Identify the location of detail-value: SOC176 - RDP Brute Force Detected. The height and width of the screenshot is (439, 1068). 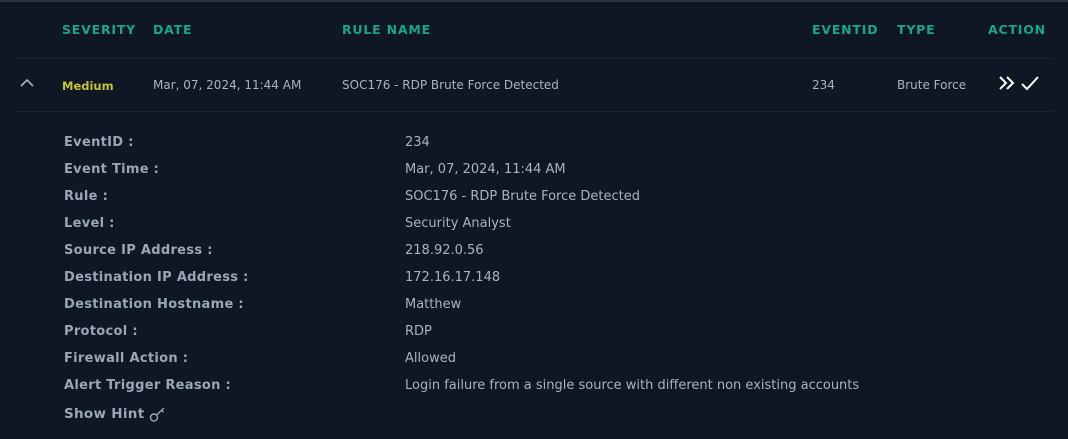
(522, 196).